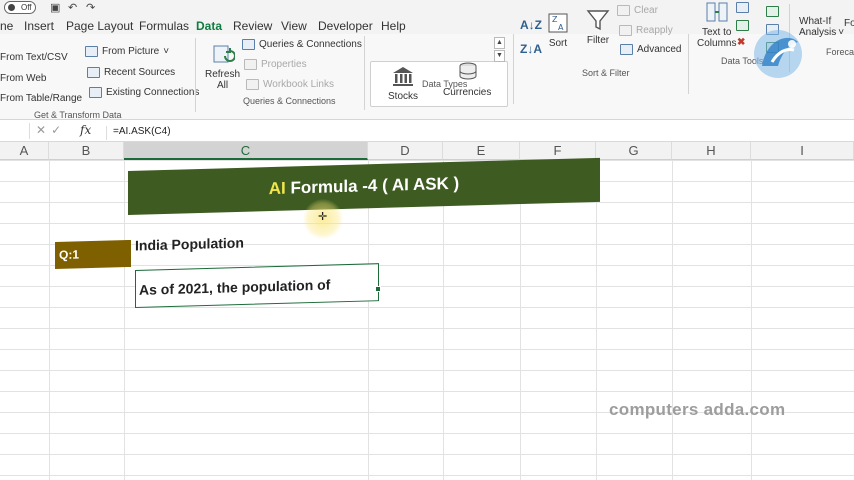 Image resolution: width=854 pixels, height=480 pixels. I want to click on enter-icon: ✓, so click(58, 130).